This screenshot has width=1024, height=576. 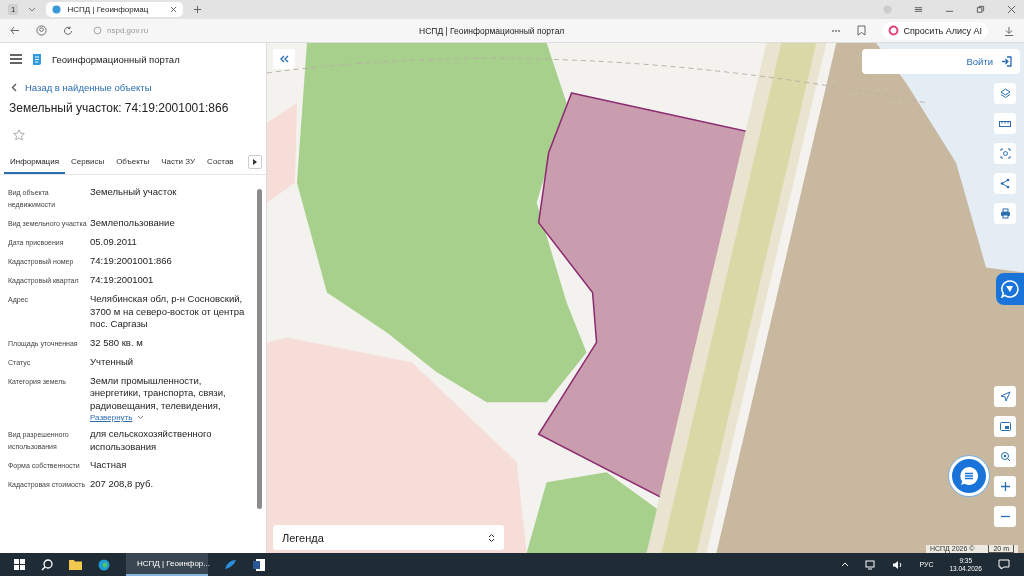 What do you see at coordinates (19, 564) in the screenshot?
I see `windows-start-icon` at bounding box center [19, 564].